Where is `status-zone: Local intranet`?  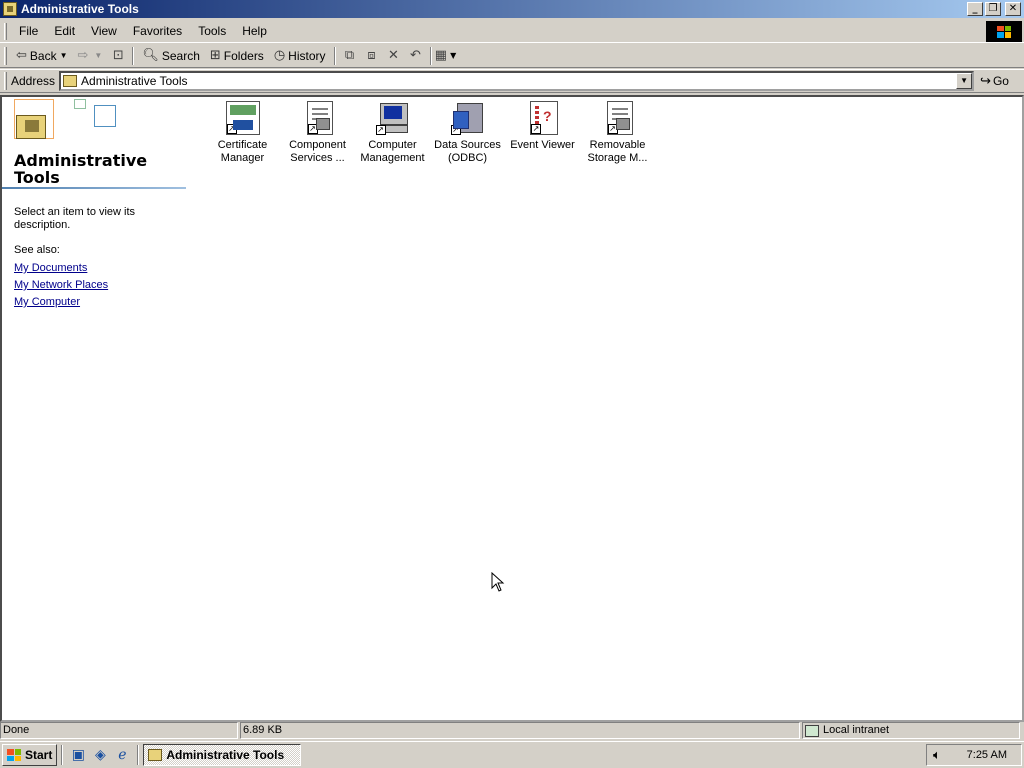
status-zone: Local intranet is located at coordinates (911, 730).